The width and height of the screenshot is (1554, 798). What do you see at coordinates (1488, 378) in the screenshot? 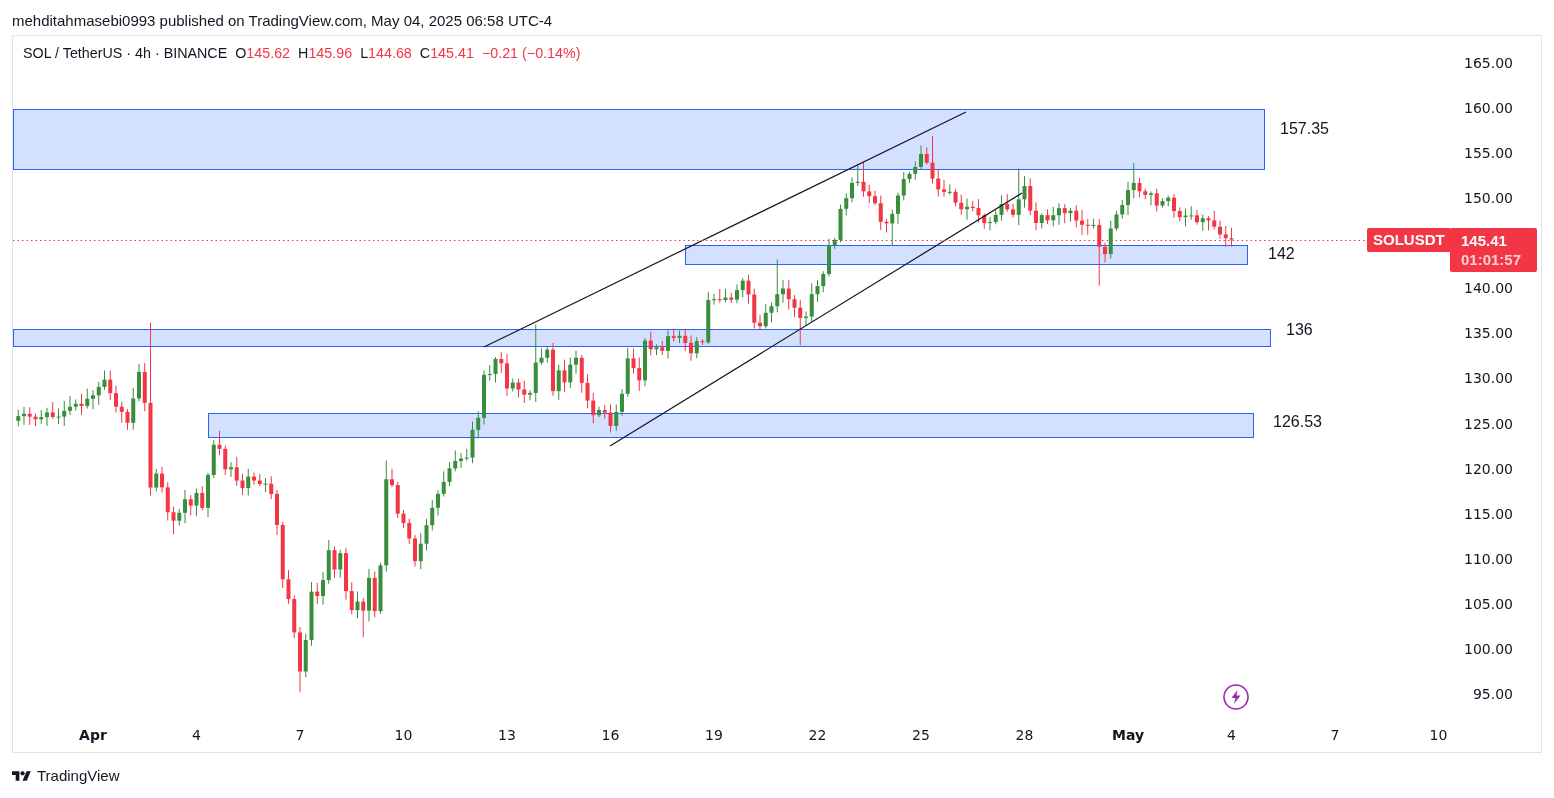
I see `price-axis-label: 130.00` at bounding box center [1488, 378].